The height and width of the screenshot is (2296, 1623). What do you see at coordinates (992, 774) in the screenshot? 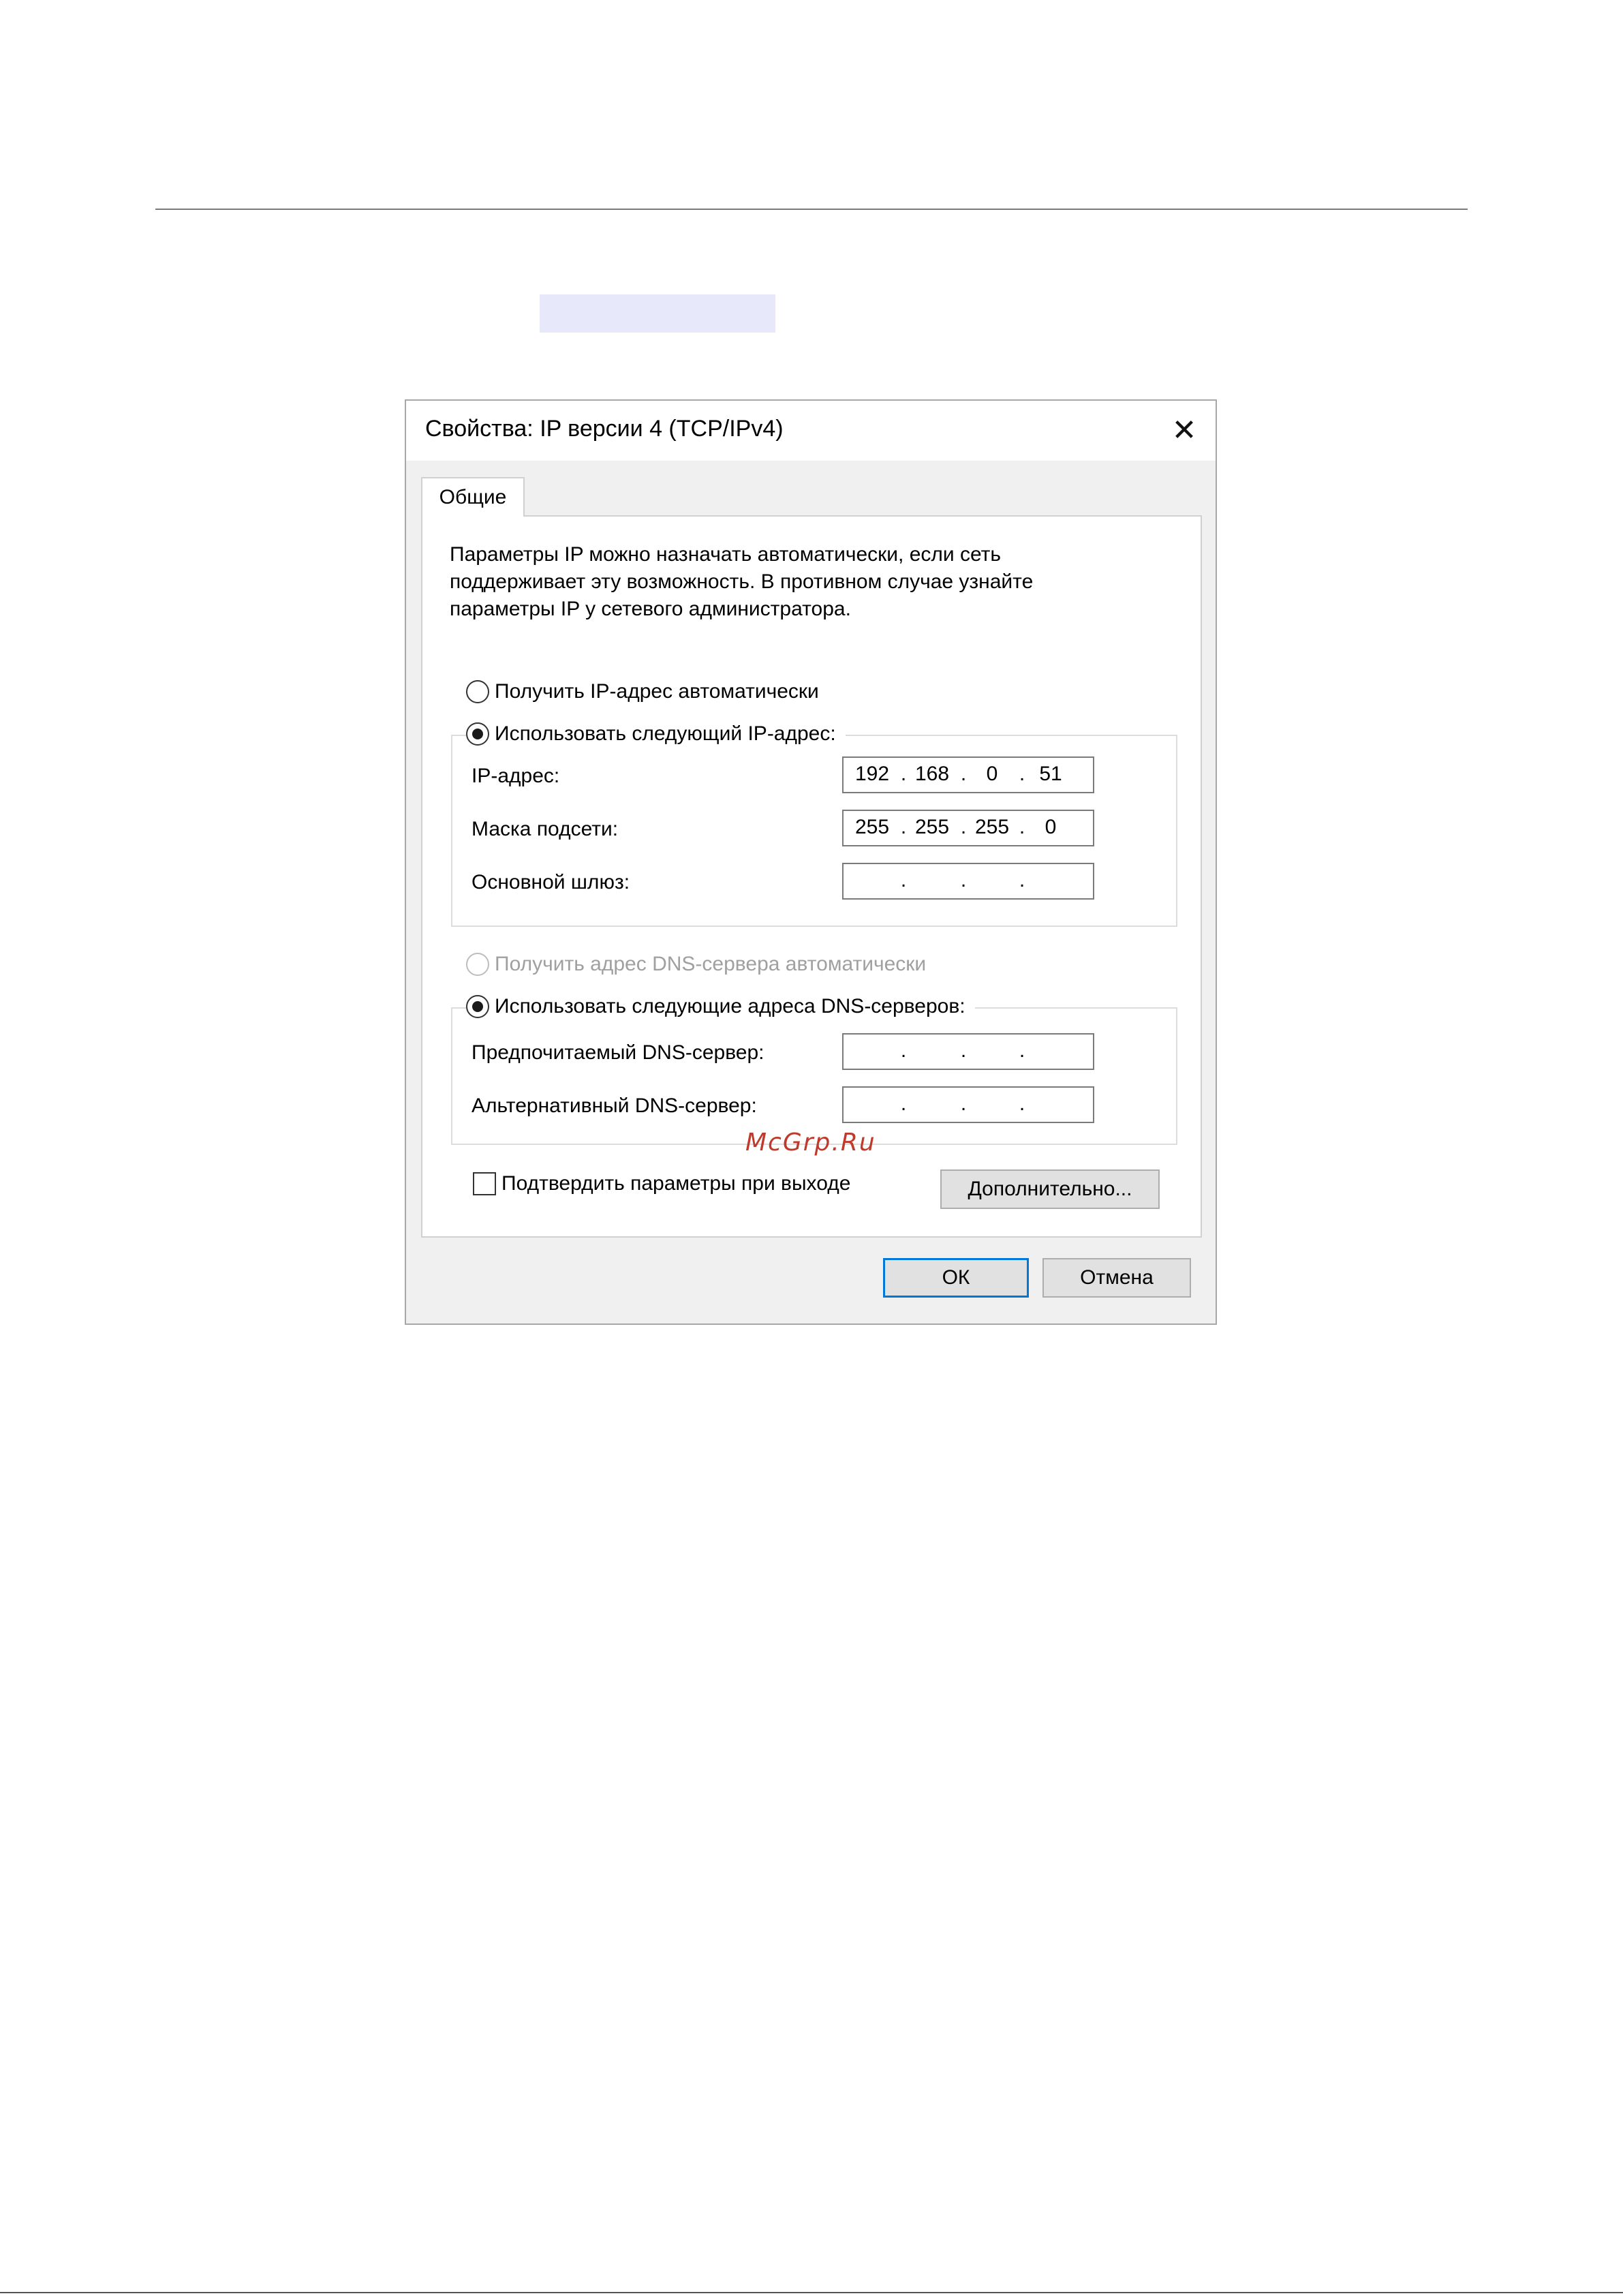
I see `ip-octet: 0` at bounding box center [992, 774].